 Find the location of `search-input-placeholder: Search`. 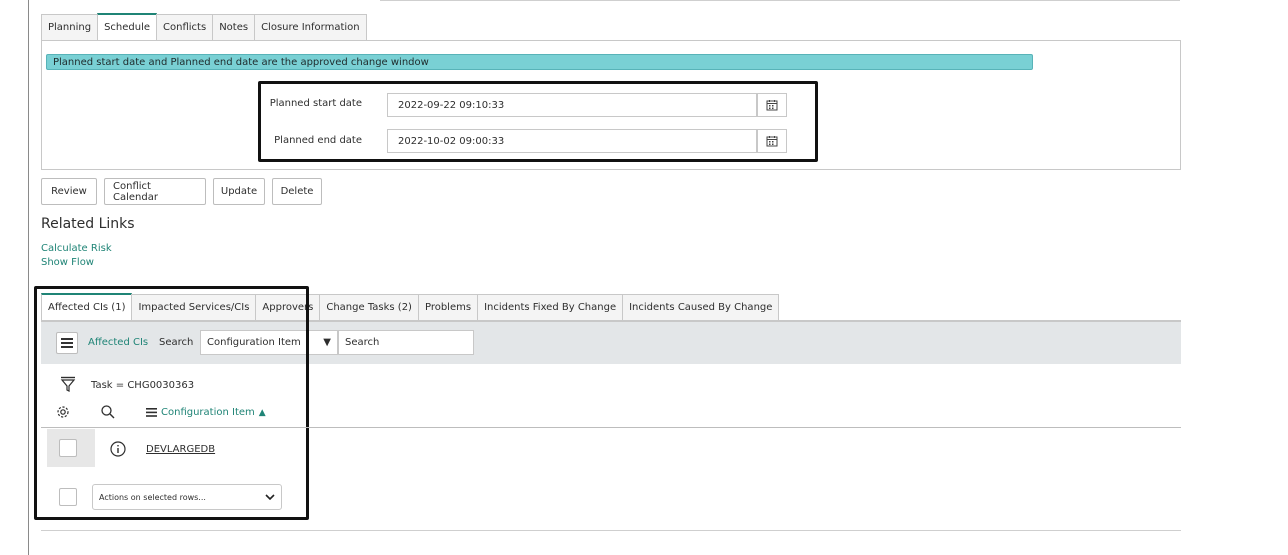

search-input-placeholder: Search is located at coordinates (362, 342).